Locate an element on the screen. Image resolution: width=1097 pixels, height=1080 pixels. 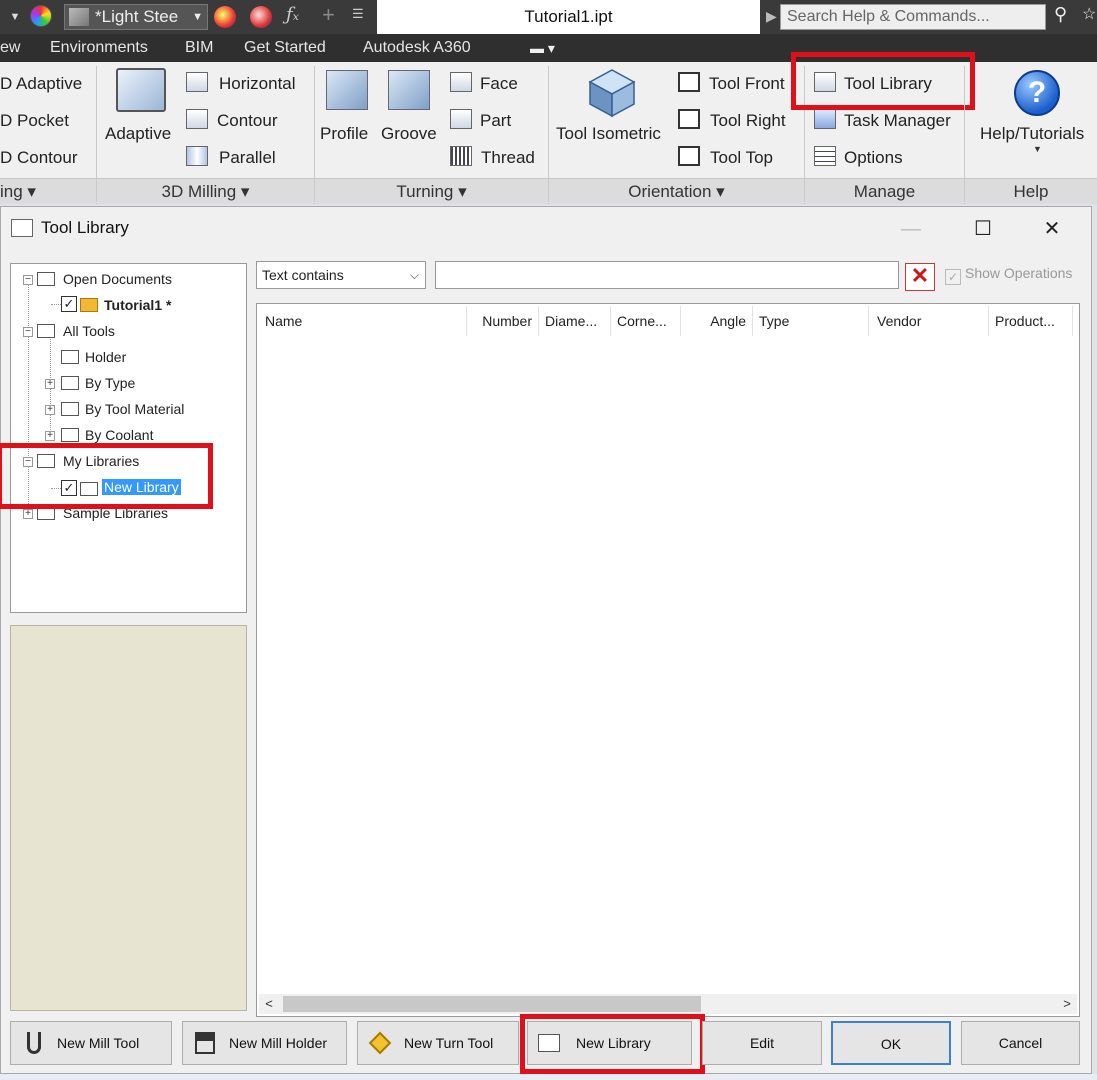
task-manager-button: Task Manager is located at coordinates (897, 121).